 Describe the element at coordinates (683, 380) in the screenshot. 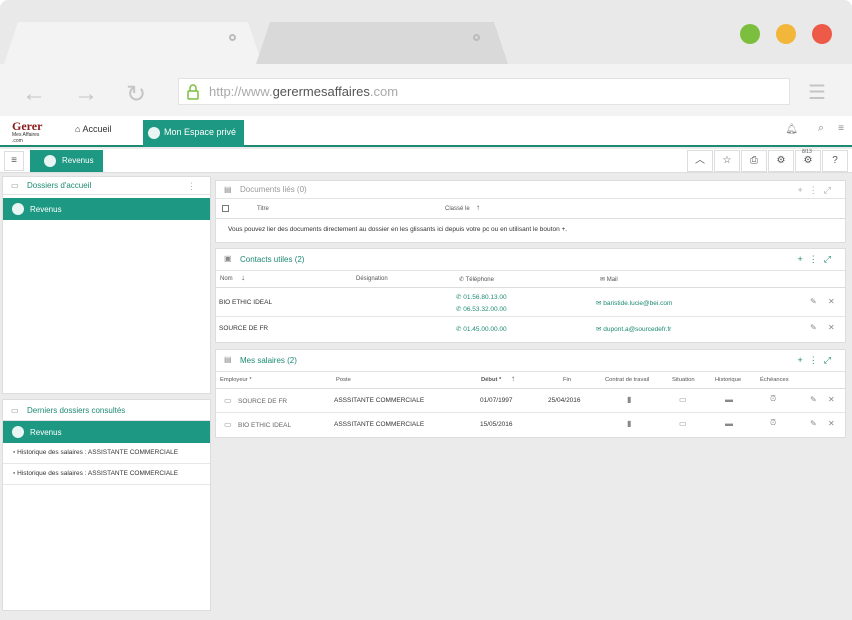

I see `col-situation: Situation` at that location.